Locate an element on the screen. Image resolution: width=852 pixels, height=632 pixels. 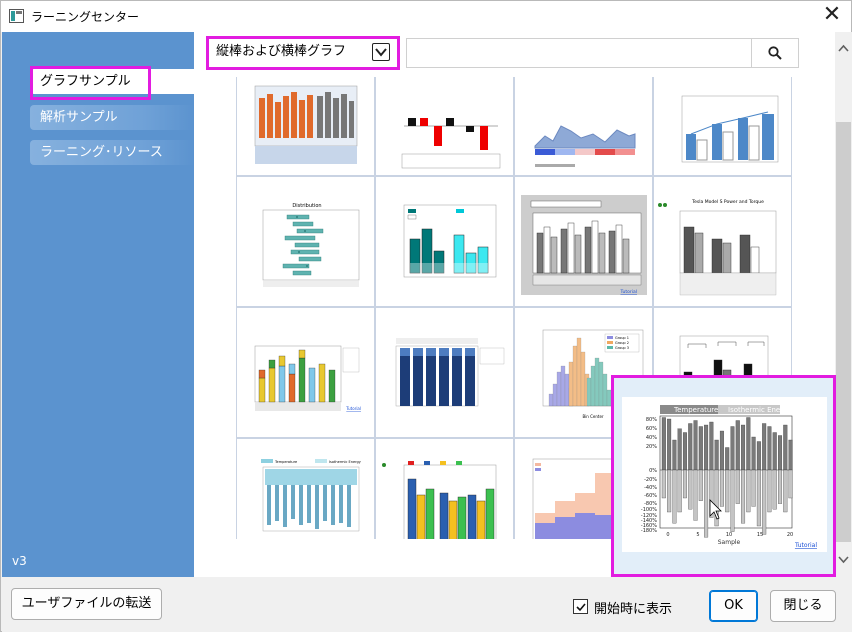
search-input is located at coordinates (579, 53).